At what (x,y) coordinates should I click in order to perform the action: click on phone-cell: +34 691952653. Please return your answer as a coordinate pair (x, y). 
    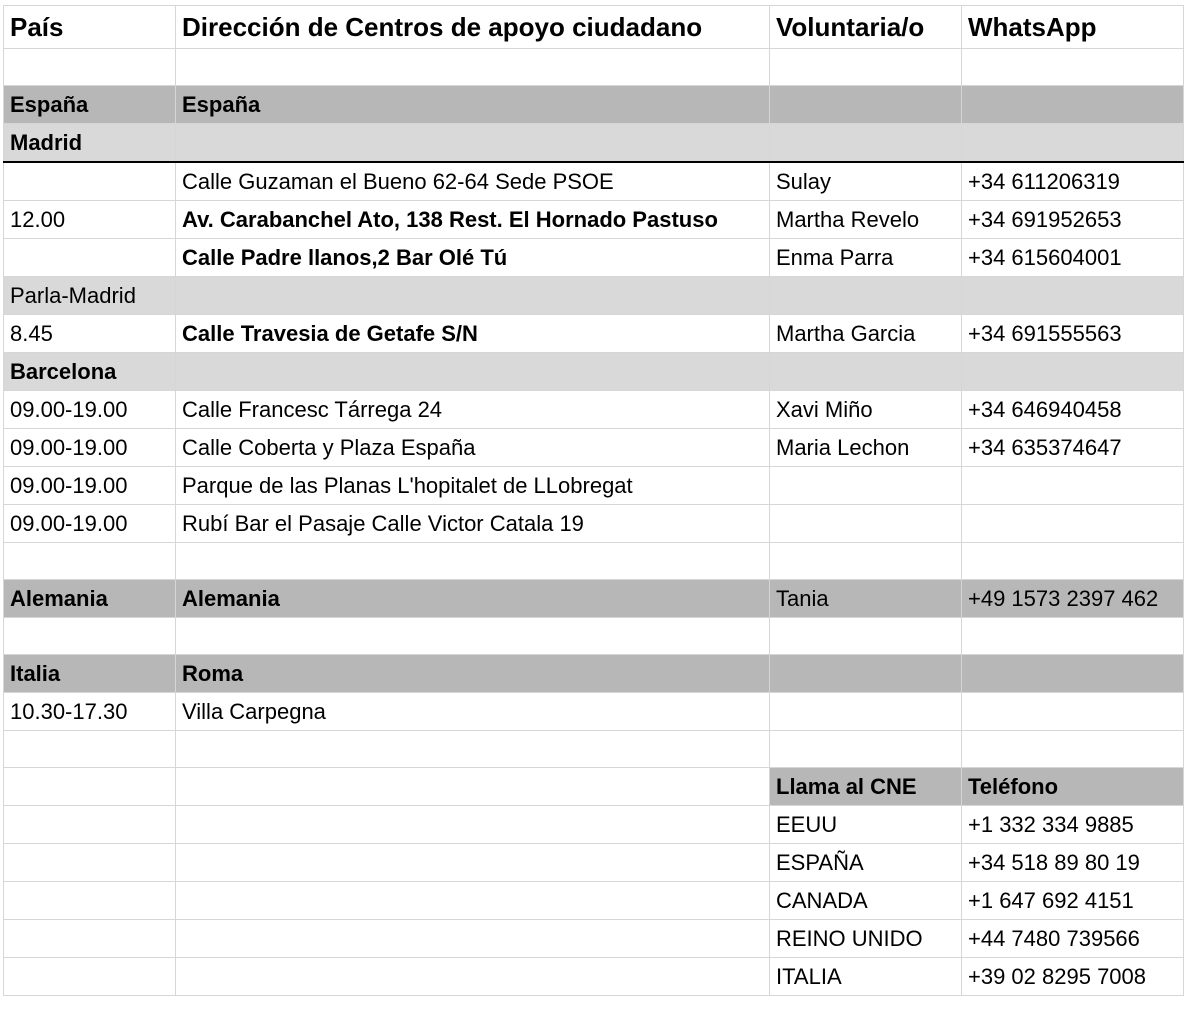
    Looking at the image, I should click on (1072, 219).